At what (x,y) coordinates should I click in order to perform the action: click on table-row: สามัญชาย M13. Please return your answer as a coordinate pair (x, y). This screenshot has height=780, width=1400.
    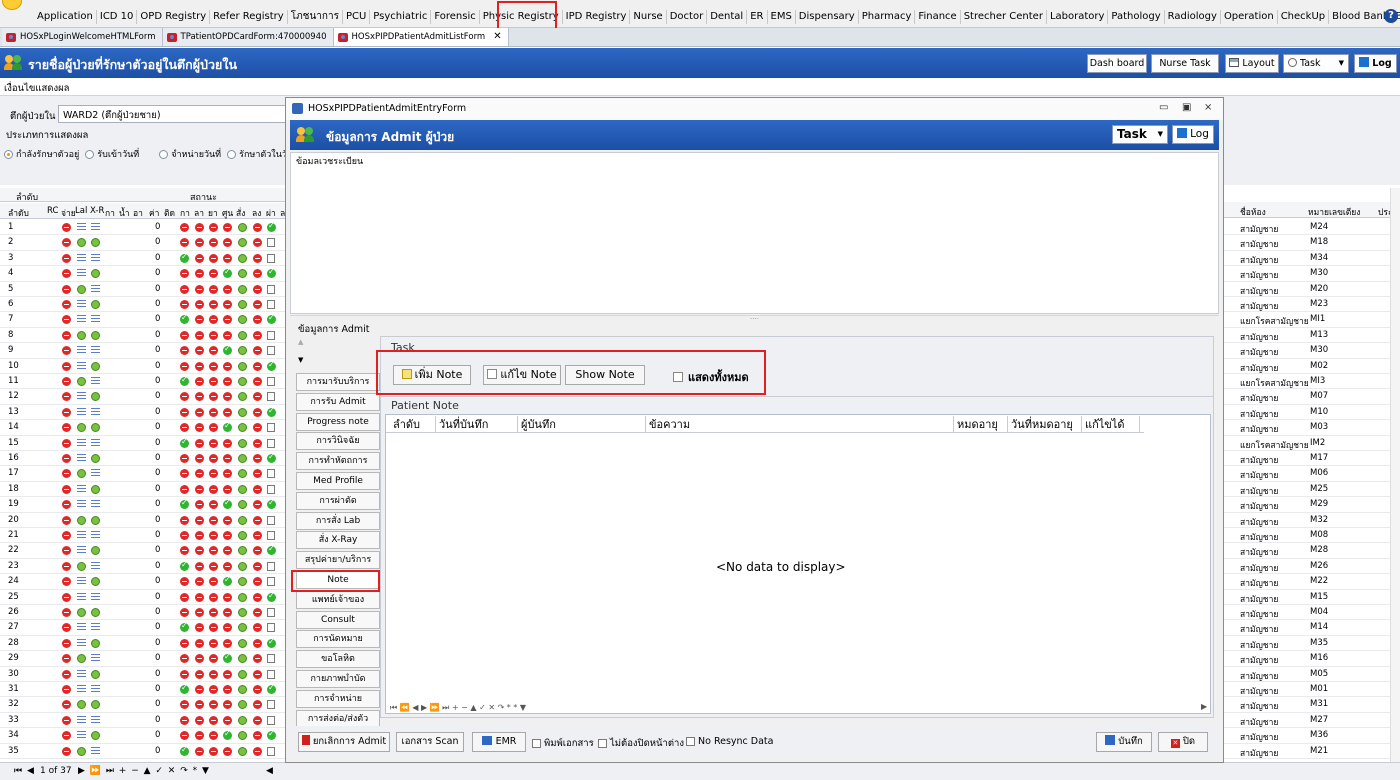
    Looking at the image, I should click on (1311, 336).